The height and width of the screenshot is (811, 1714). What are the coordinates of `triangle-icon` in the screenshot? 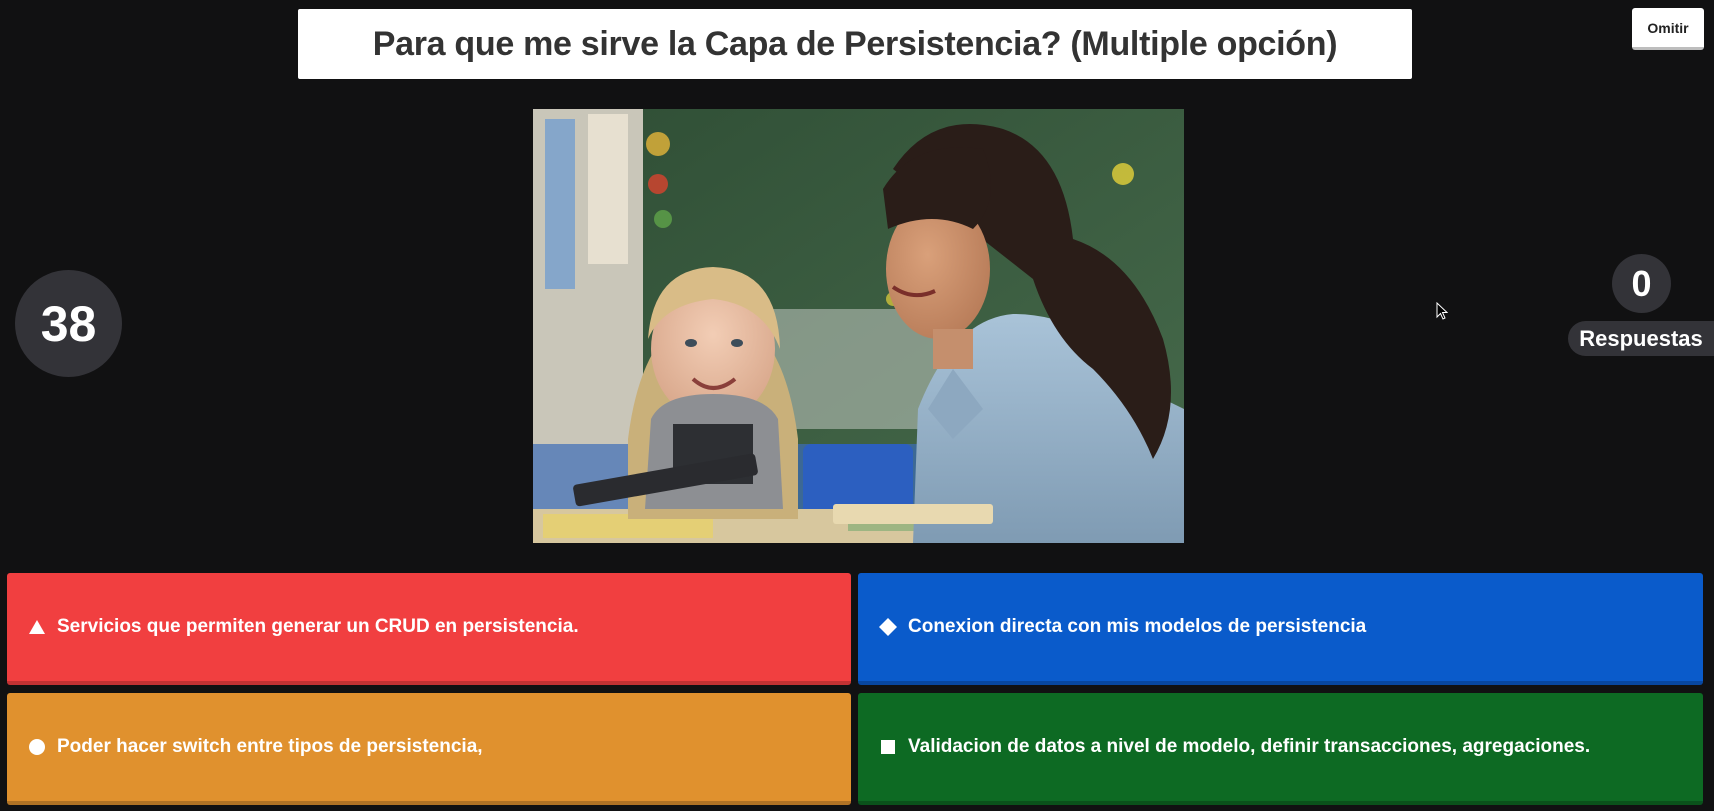 It's located at (37, 627).